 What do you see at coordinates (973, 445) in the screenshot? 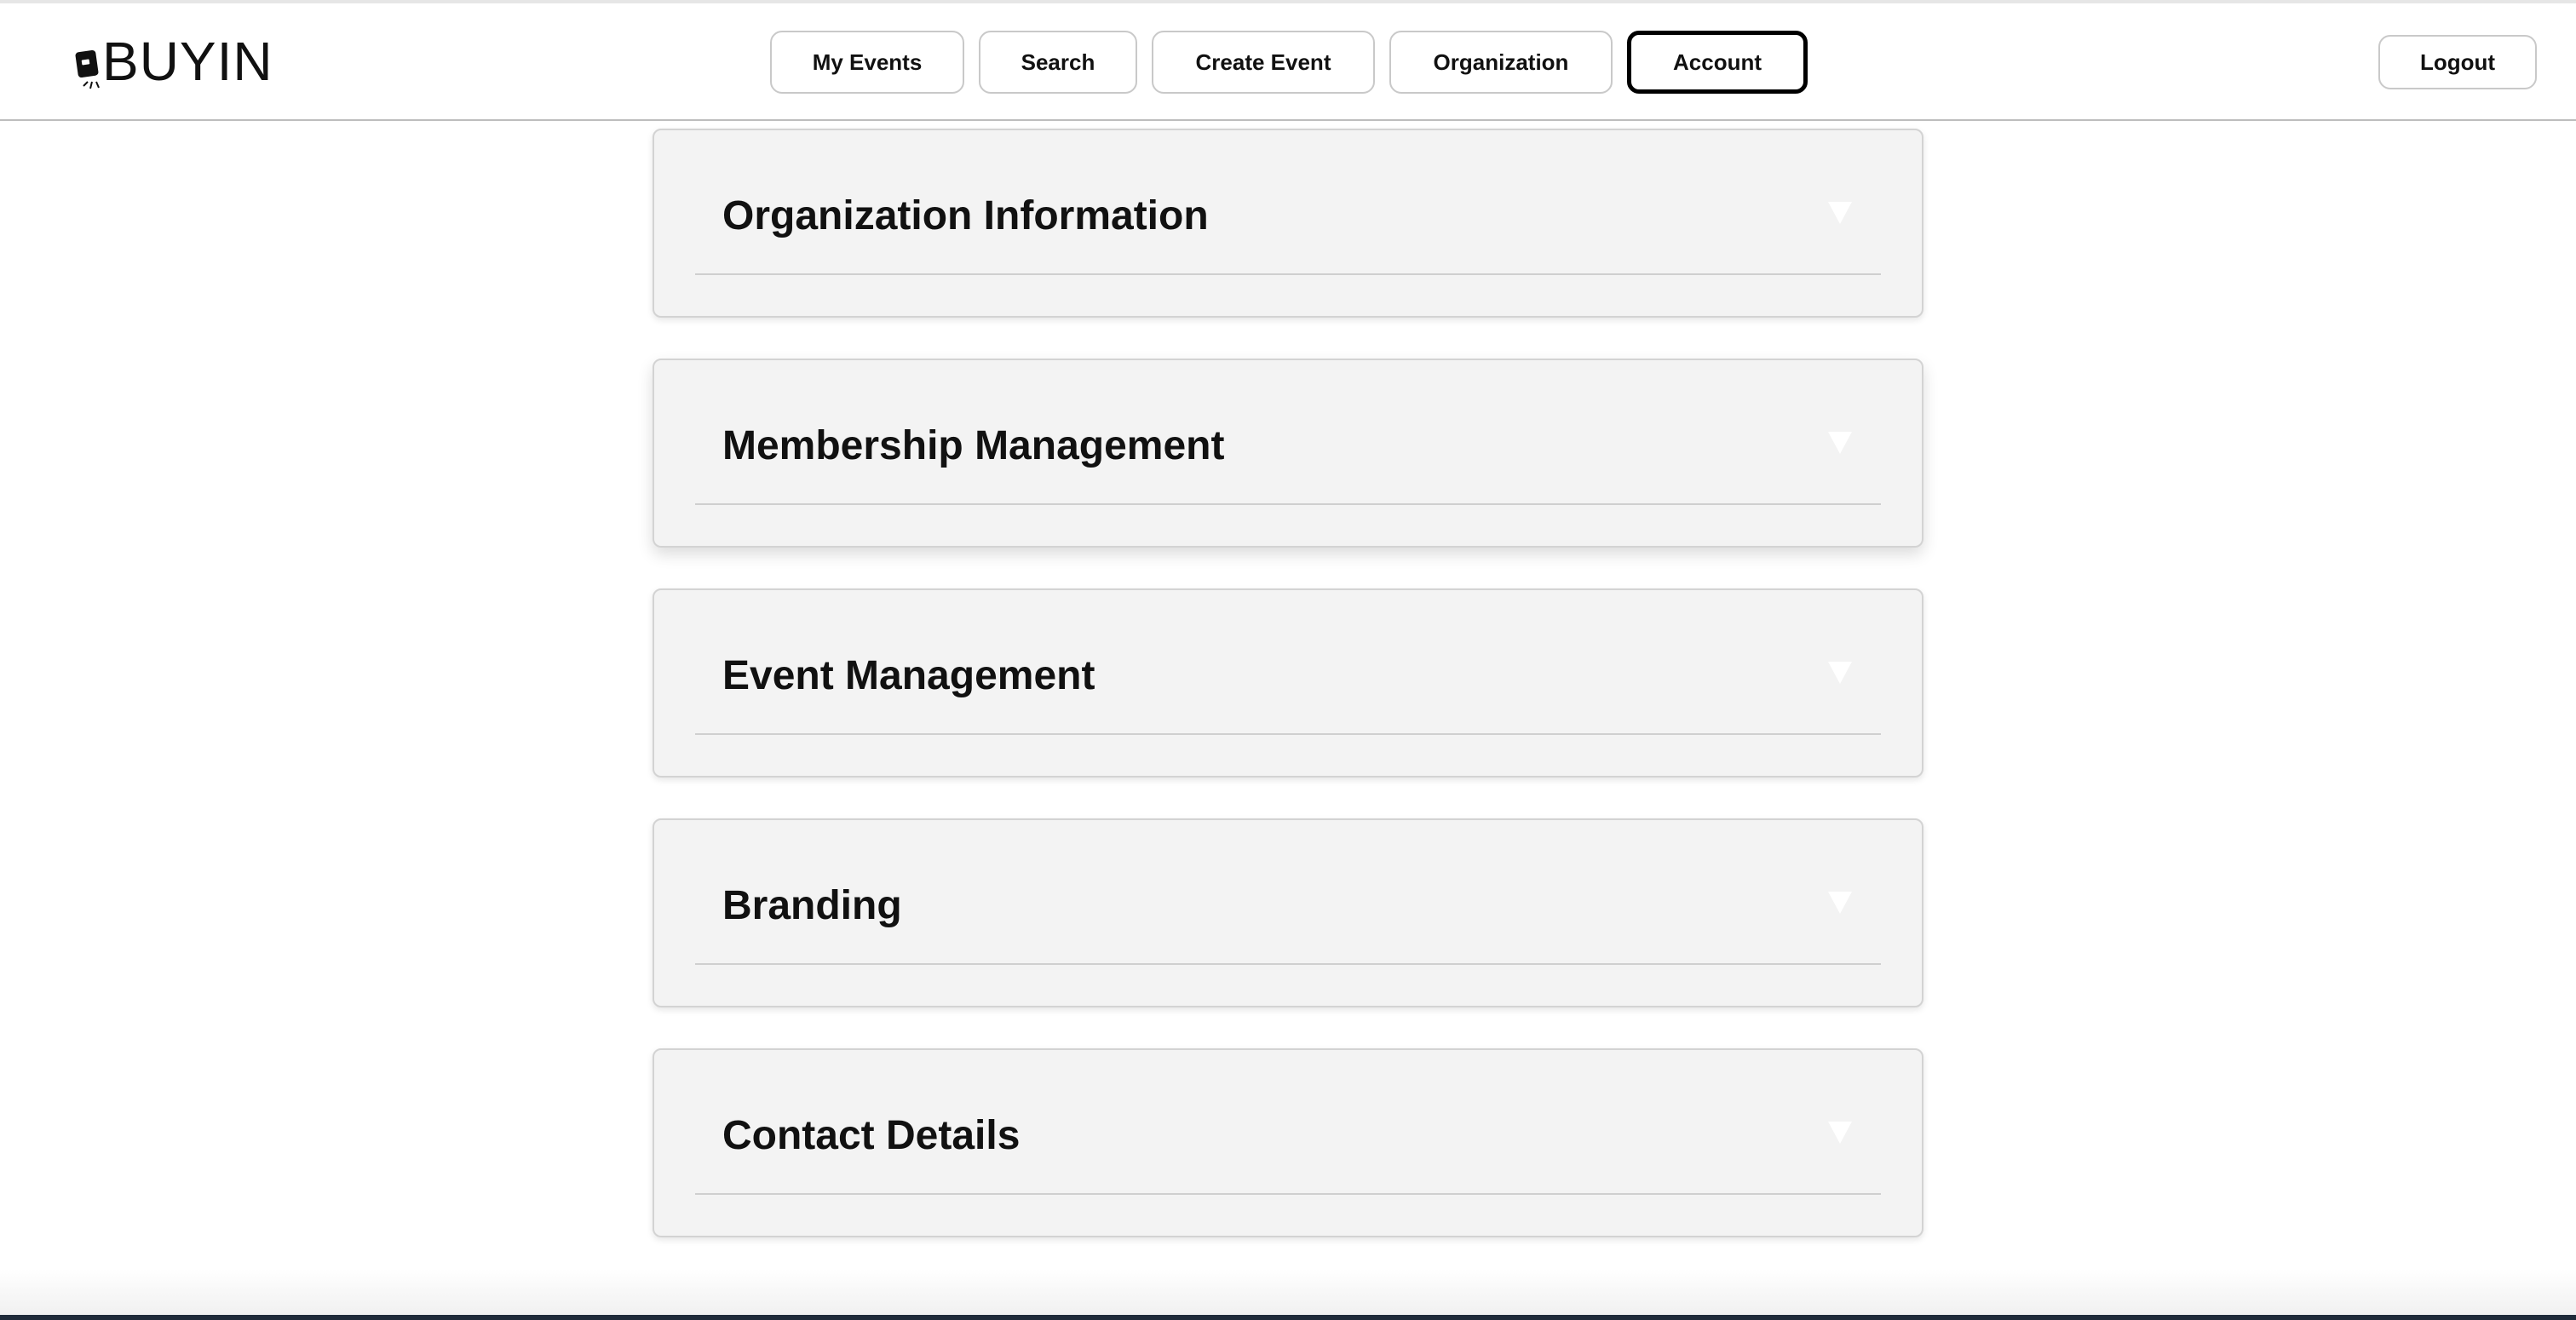
I see `section-title: Membership Management` at bounding box center [973, 445].